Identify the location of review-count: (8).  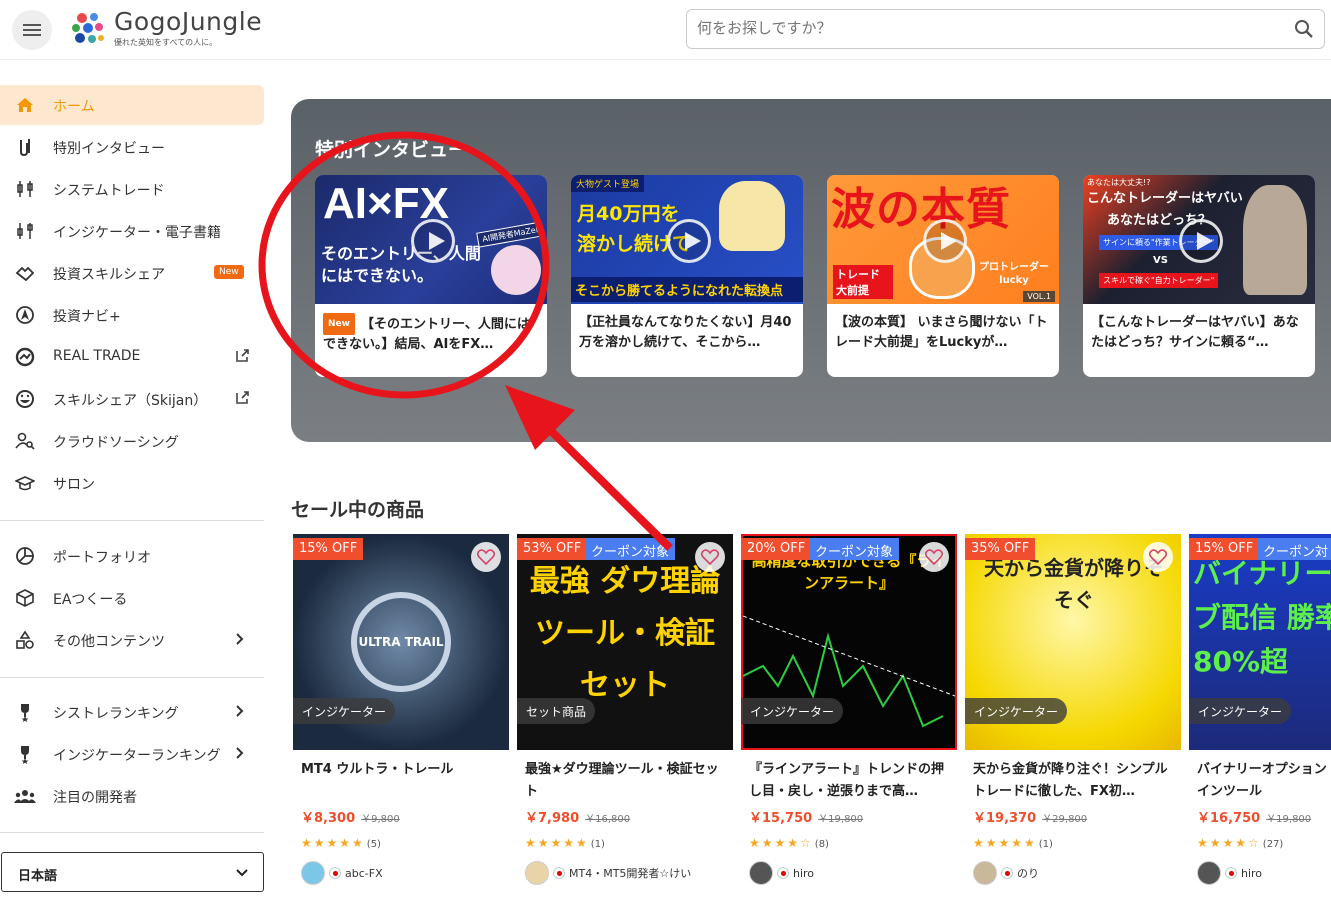
(821, 844).